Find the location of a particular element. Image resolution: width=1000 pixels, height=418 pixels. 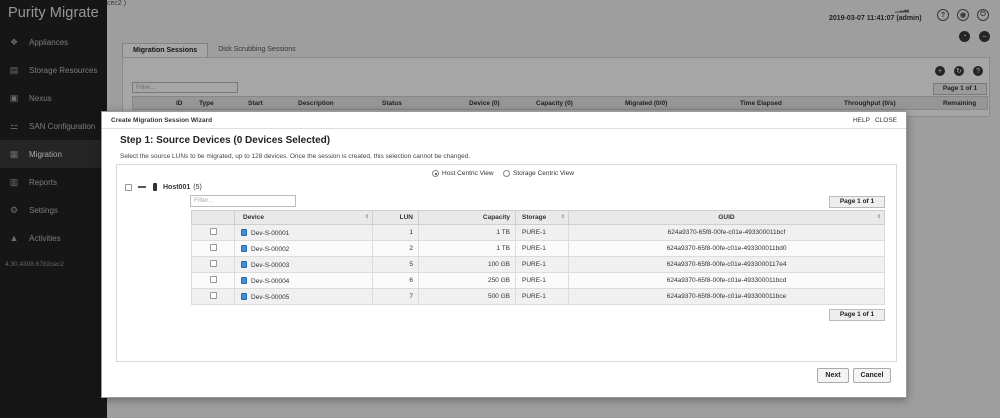

divider is located at coordinates (504, 128).